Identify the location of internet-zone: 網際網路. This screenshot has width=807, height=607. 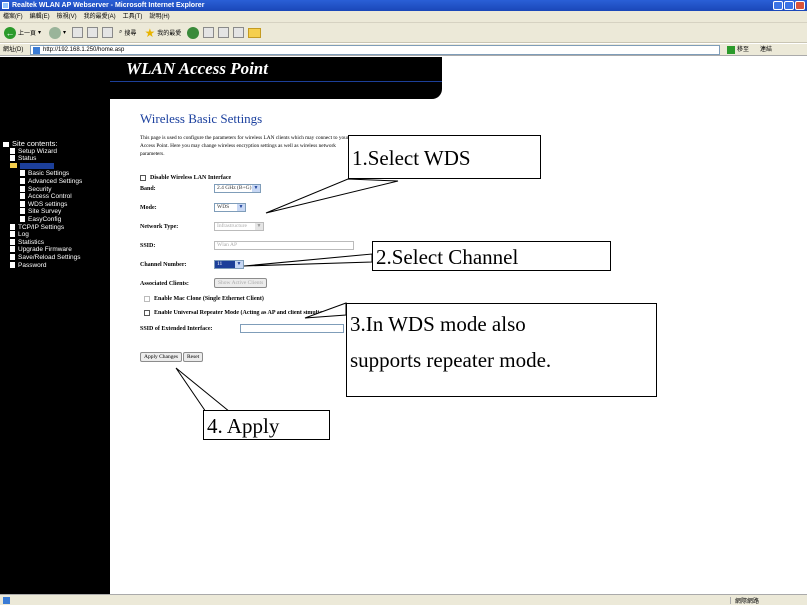
(760, 601).